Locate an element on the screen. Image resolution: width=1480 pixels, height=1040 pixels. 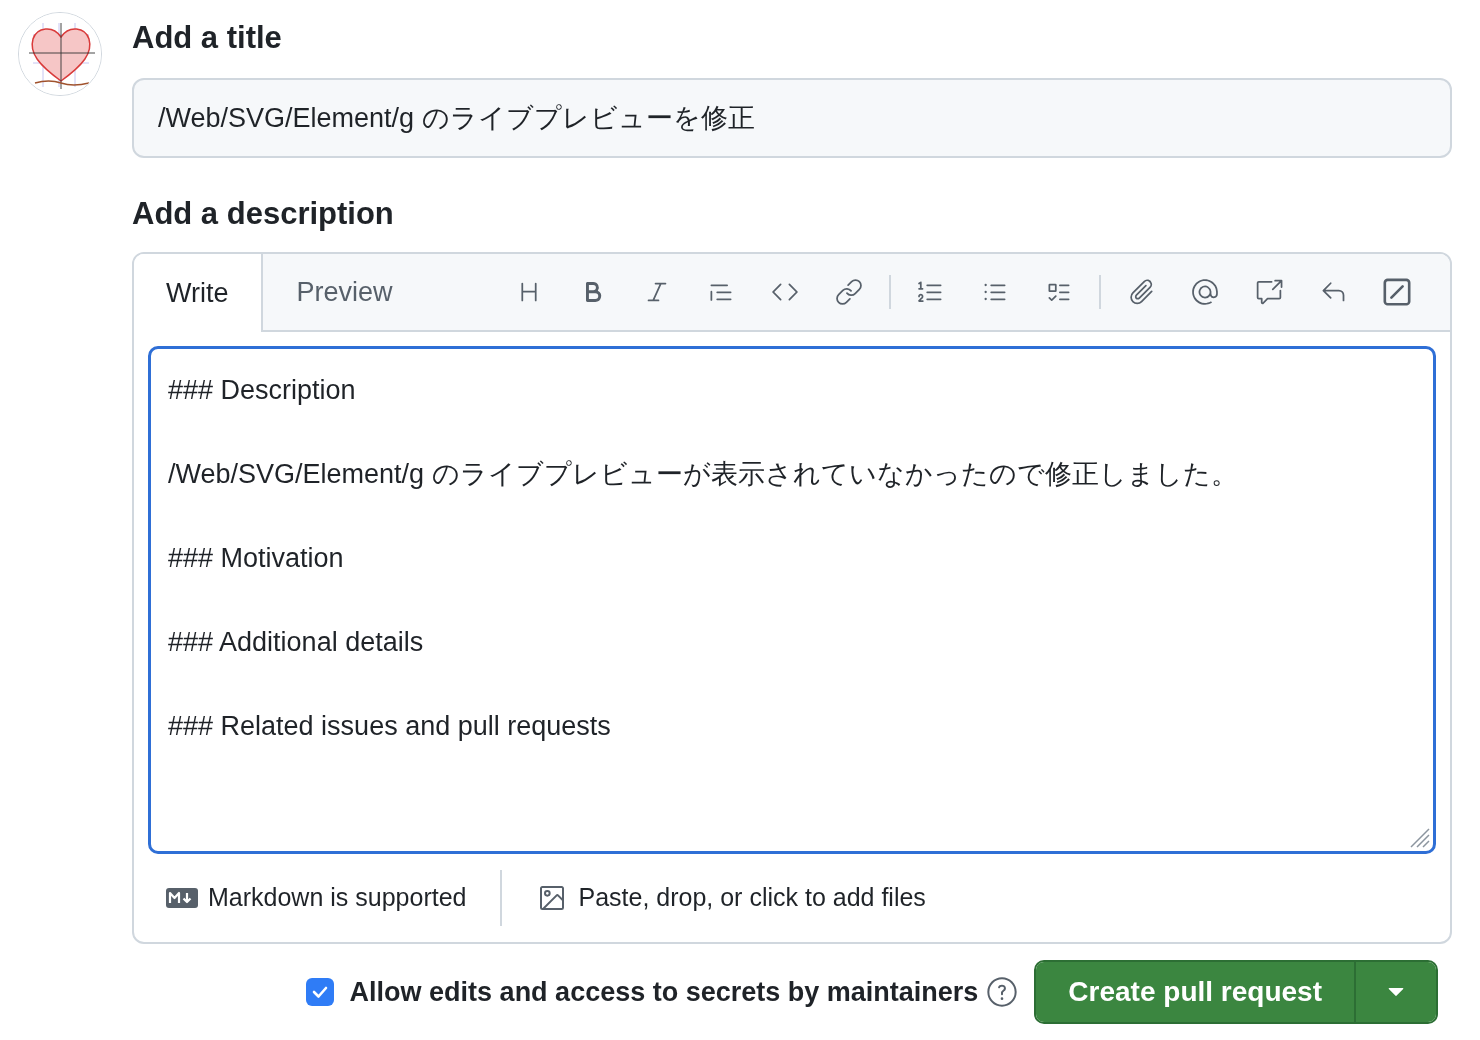
text-line: ### Related issues and pull requests is located at coordinates (390, 726).